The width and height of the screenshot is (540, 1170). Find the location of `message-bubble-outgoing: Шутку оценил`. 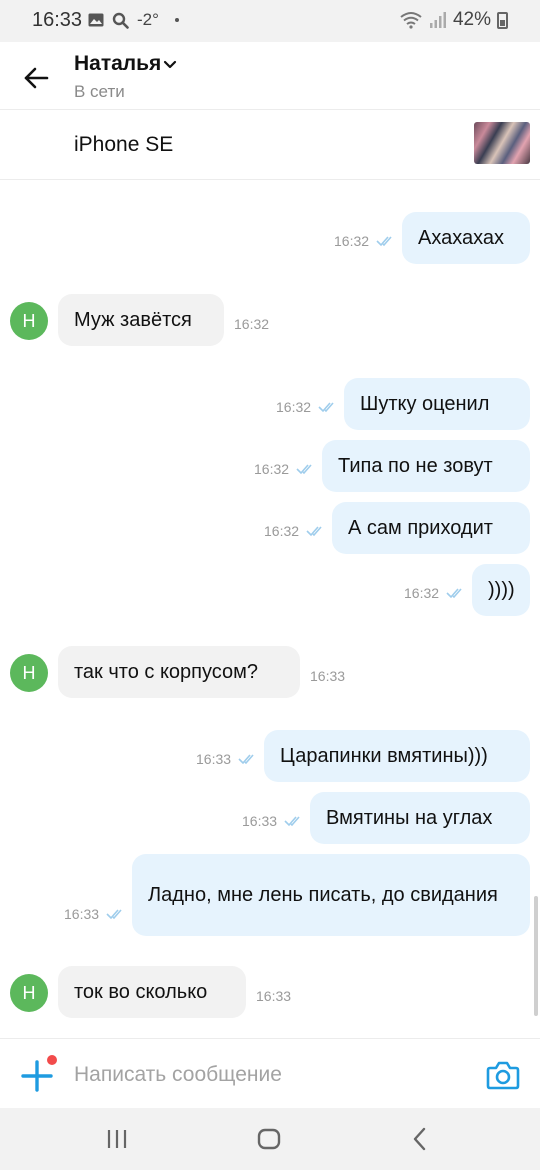

message-bubble-outgoing: Шутку оценил is located at coordinates (437, 404).